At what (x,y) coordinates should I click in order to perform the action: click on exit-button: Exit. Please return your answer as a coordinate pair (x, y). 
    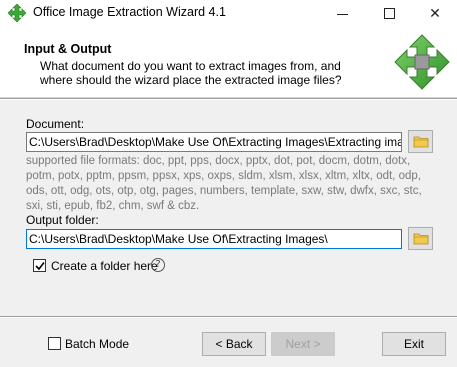
    Looking at the image, I should click on (414, 344).